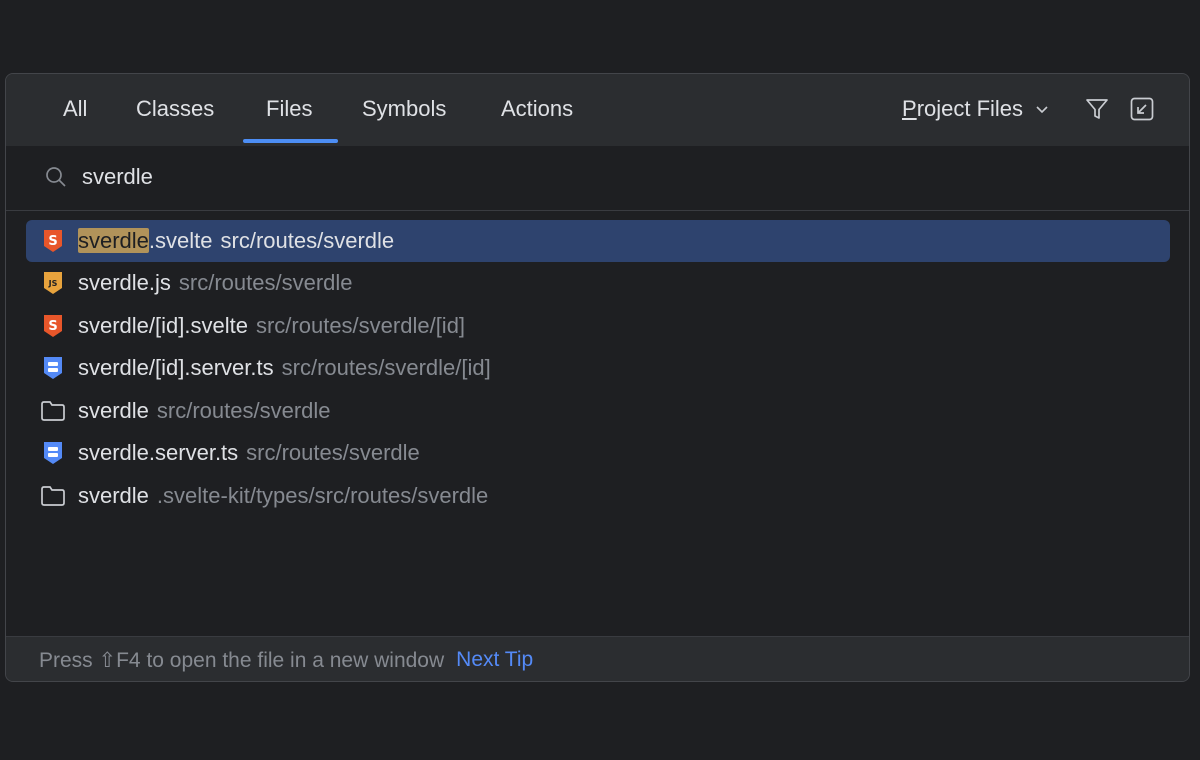 The height and width of the screenshot is (760, 1200). I want to click on match-highlight: sverdle, so click(113, 240).